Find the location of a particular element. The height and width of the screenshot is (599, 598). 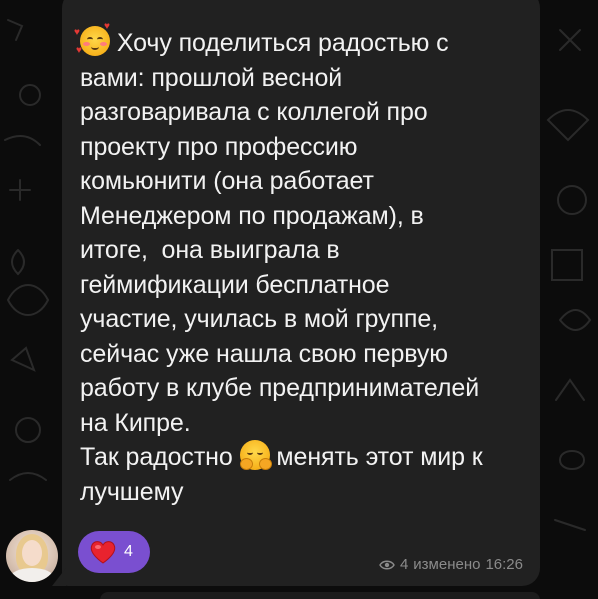

views-count: 4 is located at coordinates (404, 564).